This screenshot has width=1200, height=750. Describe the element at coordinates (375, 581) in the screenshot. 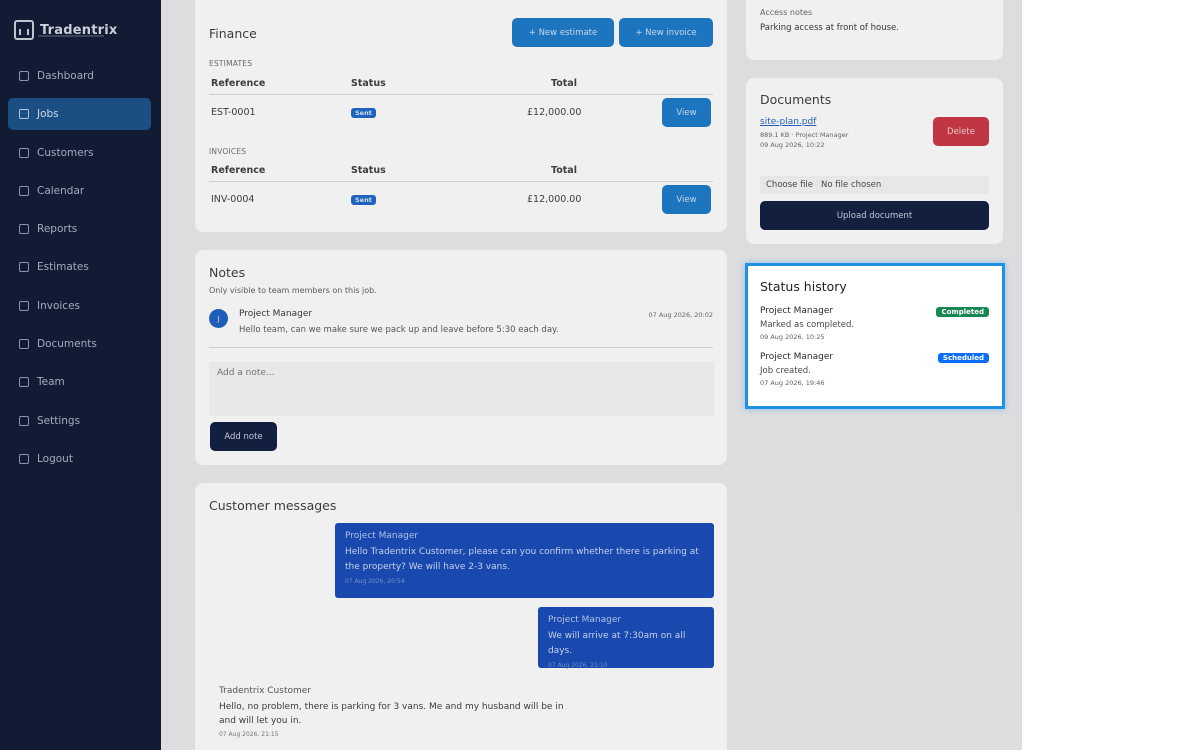

I see `message-time: 07 Aug 2026, 20:54` at that location.